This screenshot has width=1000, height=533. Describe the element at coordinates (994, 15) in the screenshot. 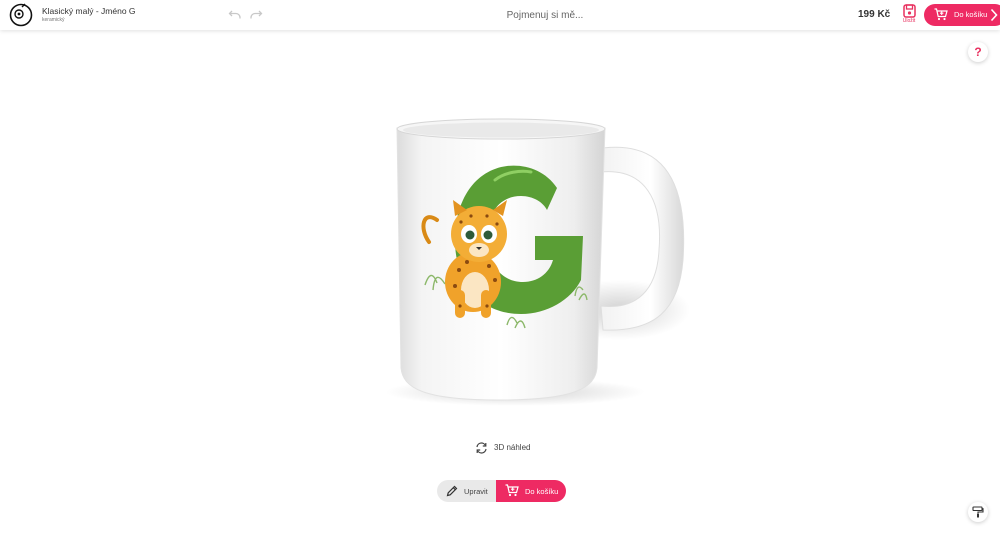

I see `chevron-right-icon` at that location.